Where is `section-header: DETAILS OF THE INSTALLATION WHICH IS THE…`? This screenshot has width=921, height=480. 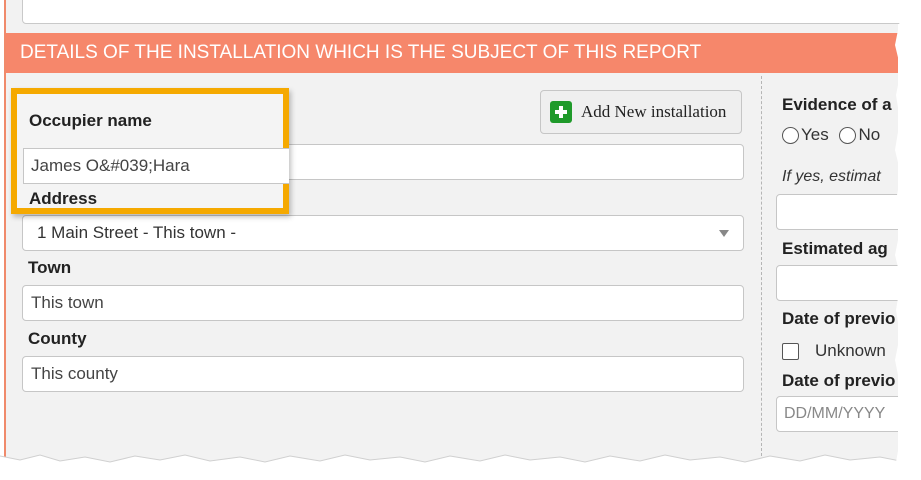 section-header: DETAILS OF THE INSTALLATION WHICH IS THE… is located at coordinates (452, 53).